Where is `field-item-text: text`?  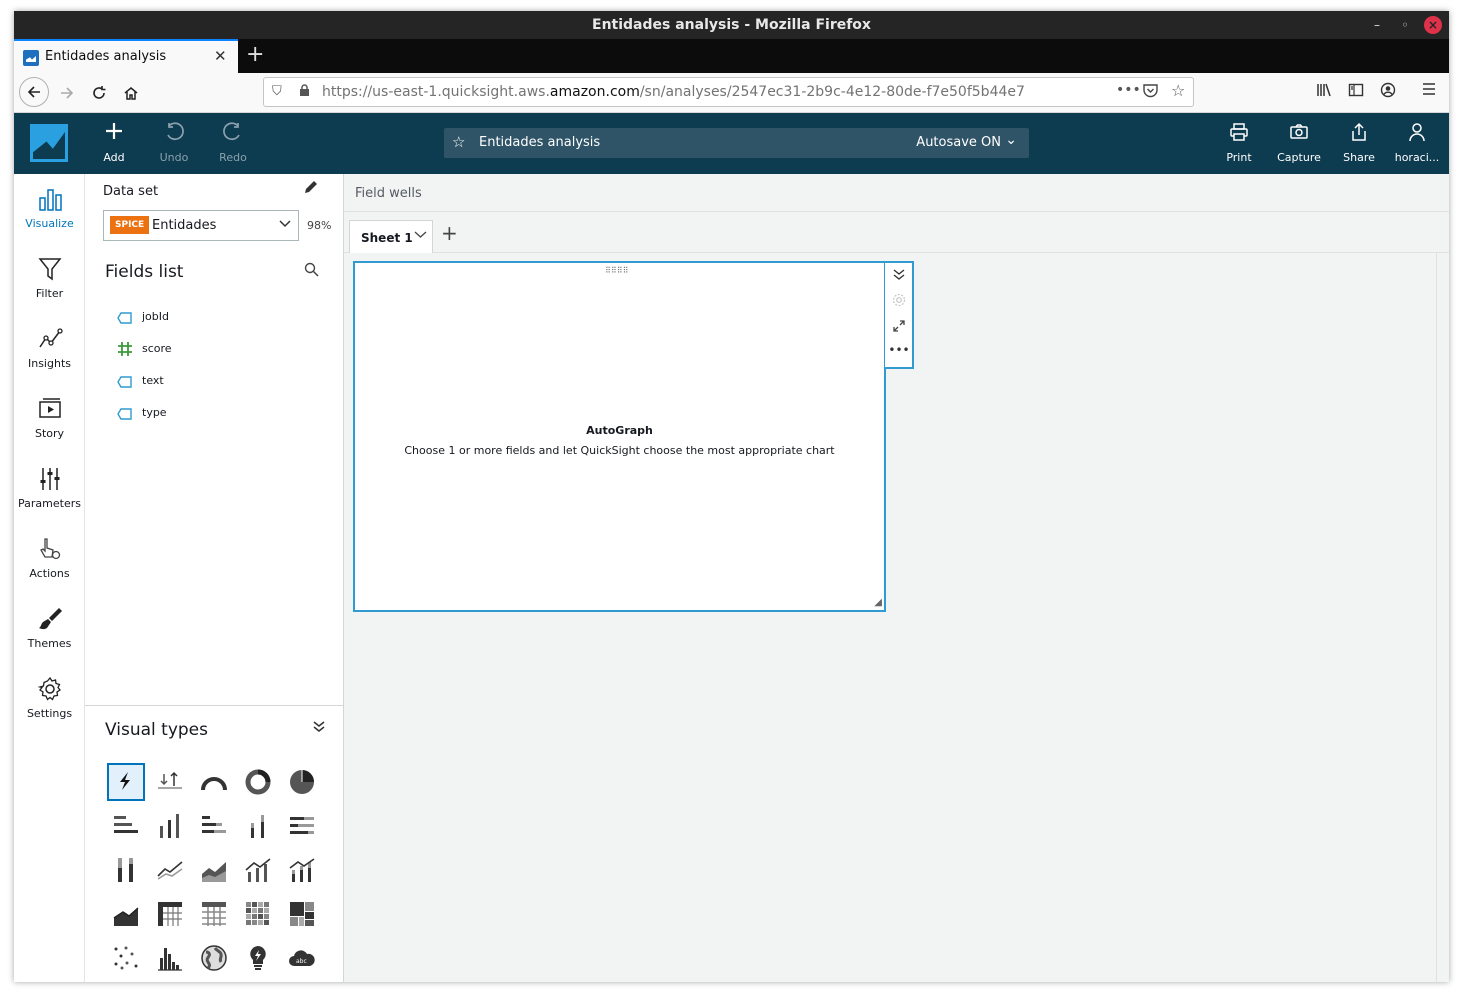 field-item-text: text is located at coordinates (217, 382).